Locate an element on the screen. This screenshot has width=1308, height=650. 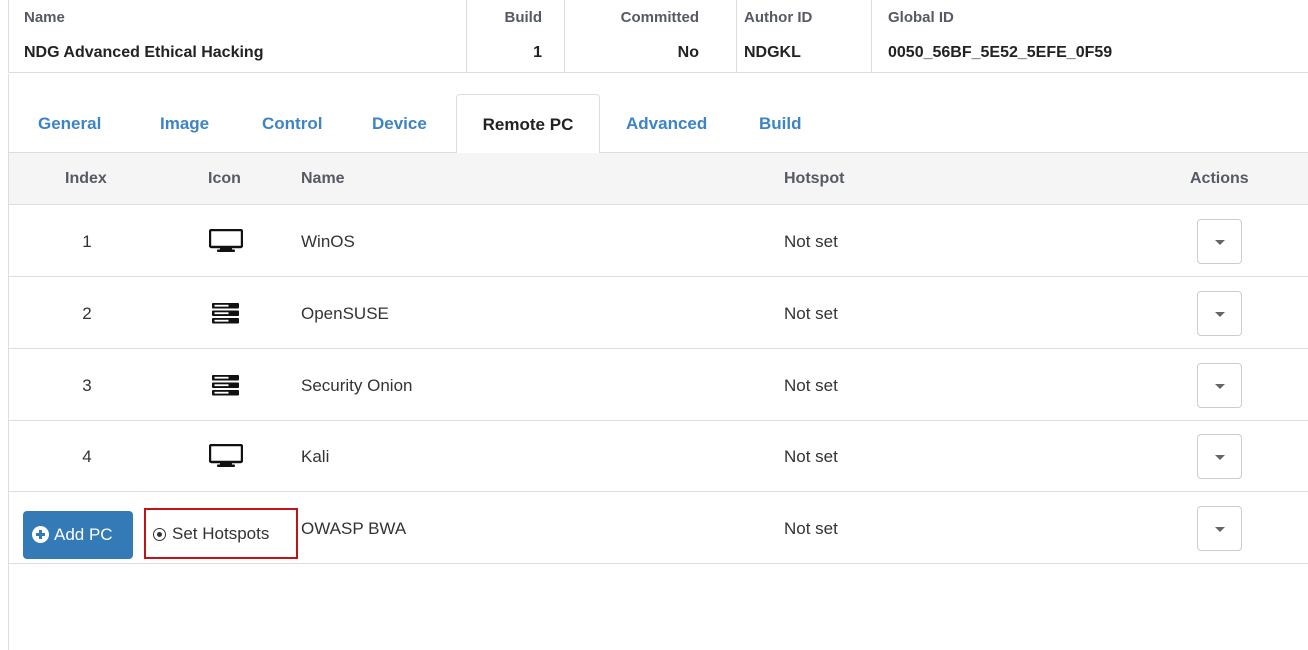
summary-global-column: Global ID 0050_56BF_5E52_5EFE_0F59 is located at coordinates (1090, 36).